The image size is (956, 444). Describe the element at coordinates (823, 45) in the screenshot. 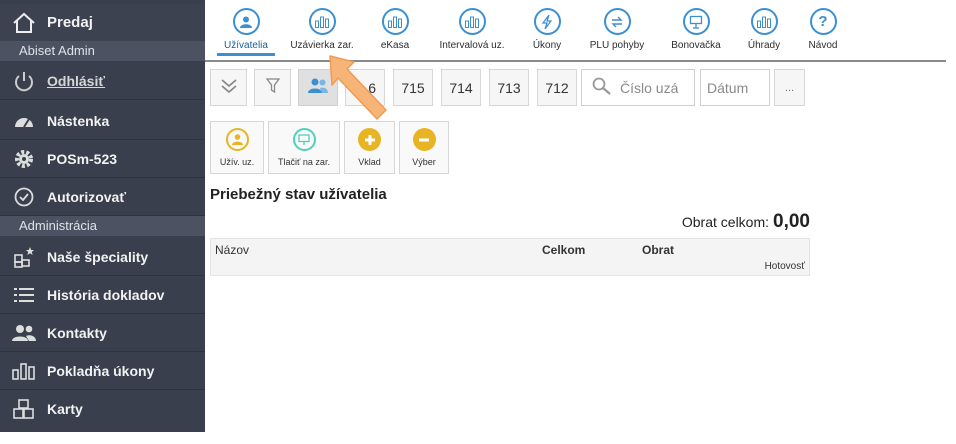

I see `tab-label: Návod` at that location.